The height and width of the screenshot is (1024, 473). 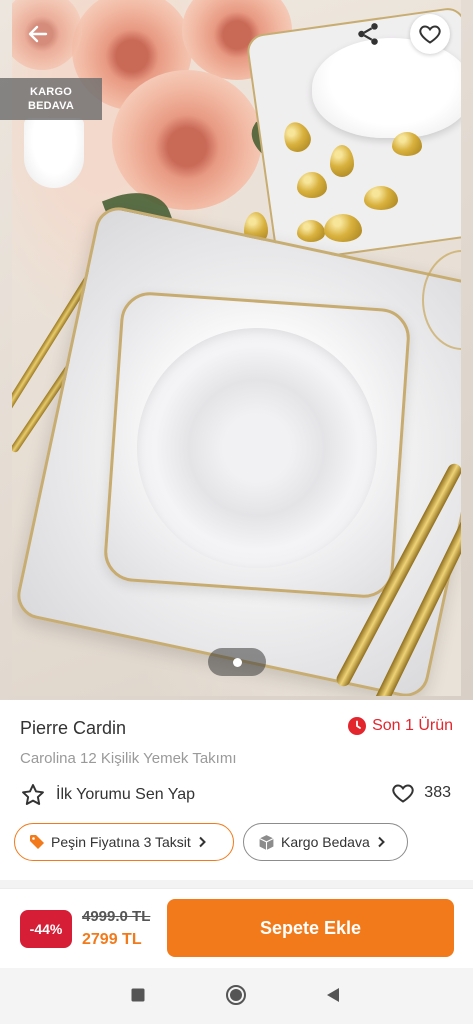 I want to click on share-icon, so click(x=368, y=34).